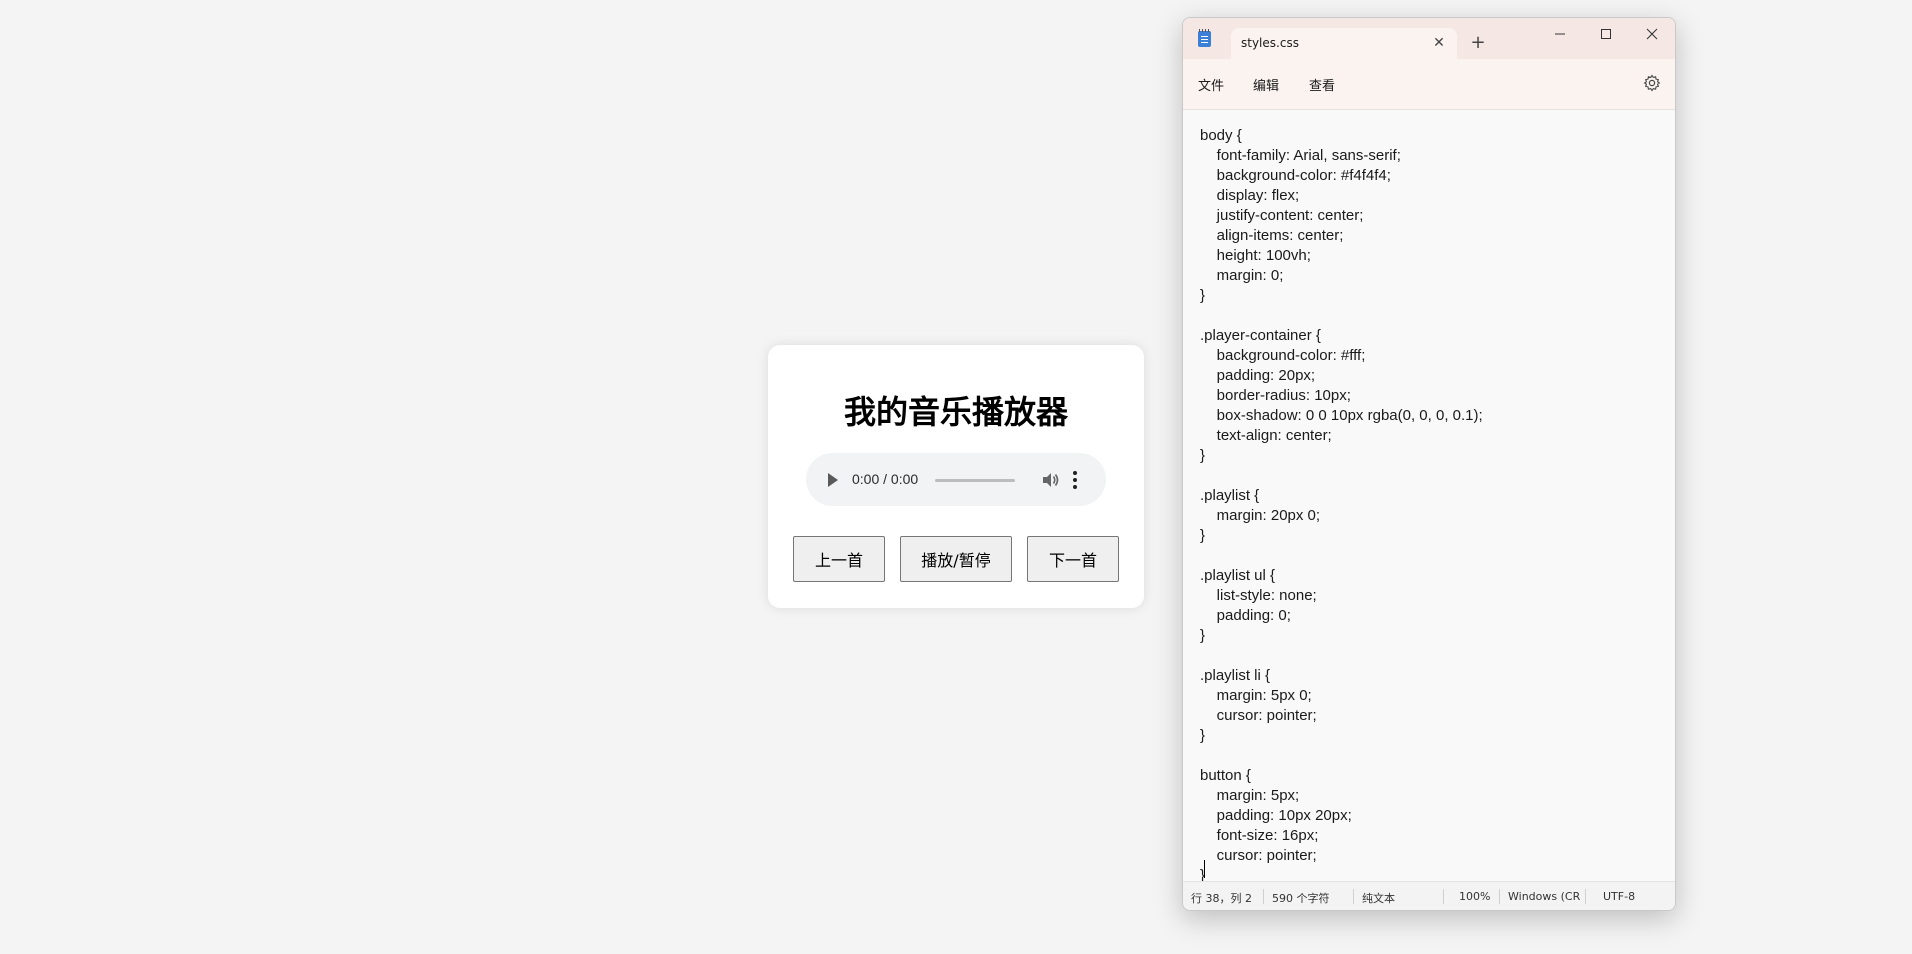 This screenshot has width=1912, height=954. I want to click on new-tab-icon: +, so click(1478, 43).